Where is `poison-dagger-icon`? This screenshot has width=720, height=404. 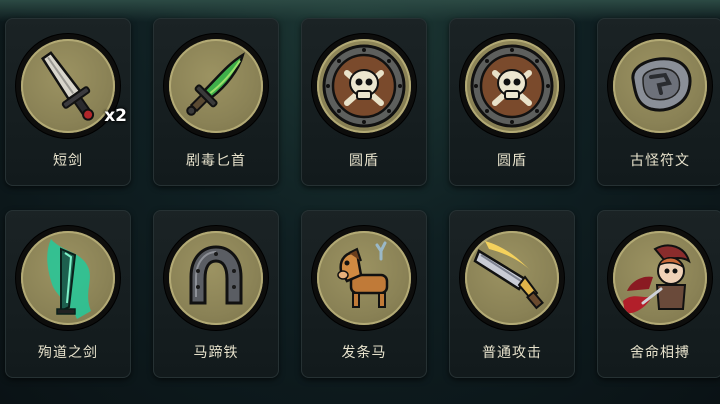 poison-dagger-icon is located at coordinates (215, 84).